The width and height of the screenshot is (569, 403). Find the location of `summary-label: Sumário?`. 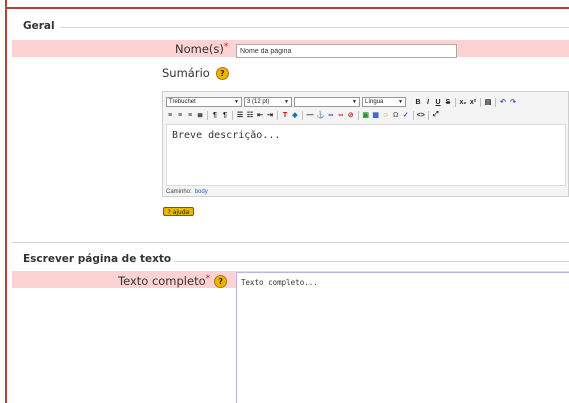

summary-label: Sumário? is located at coordinates (195, 73).